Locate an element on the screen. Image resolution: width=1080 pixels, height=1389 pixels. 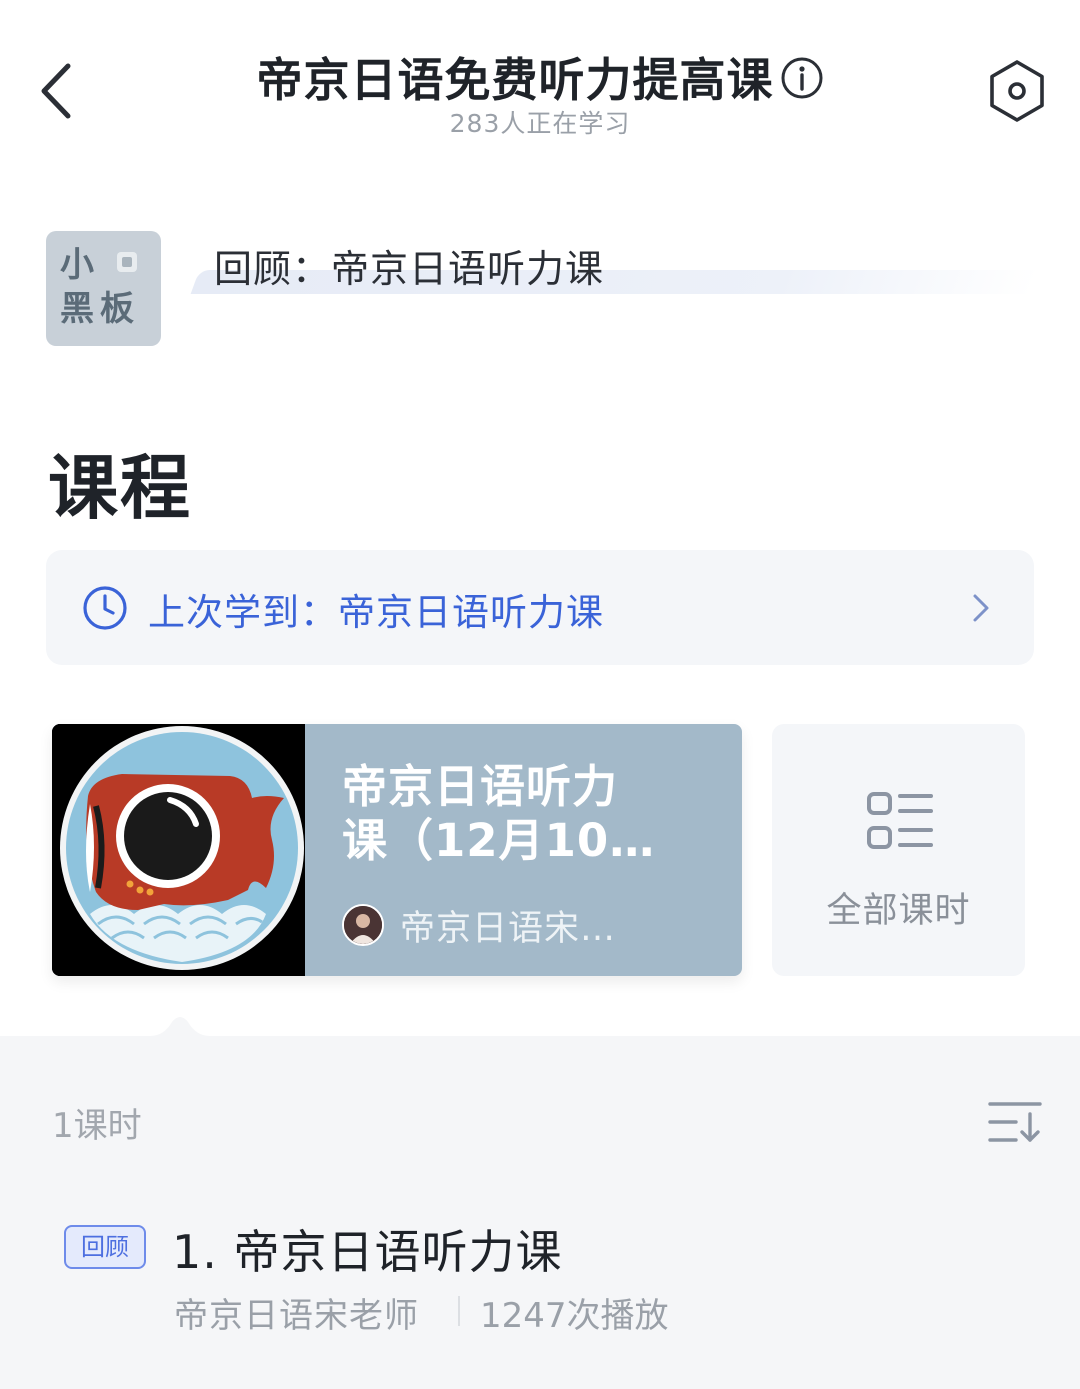
lesson-count: 1课时 is located at coordinates (97, 1126).